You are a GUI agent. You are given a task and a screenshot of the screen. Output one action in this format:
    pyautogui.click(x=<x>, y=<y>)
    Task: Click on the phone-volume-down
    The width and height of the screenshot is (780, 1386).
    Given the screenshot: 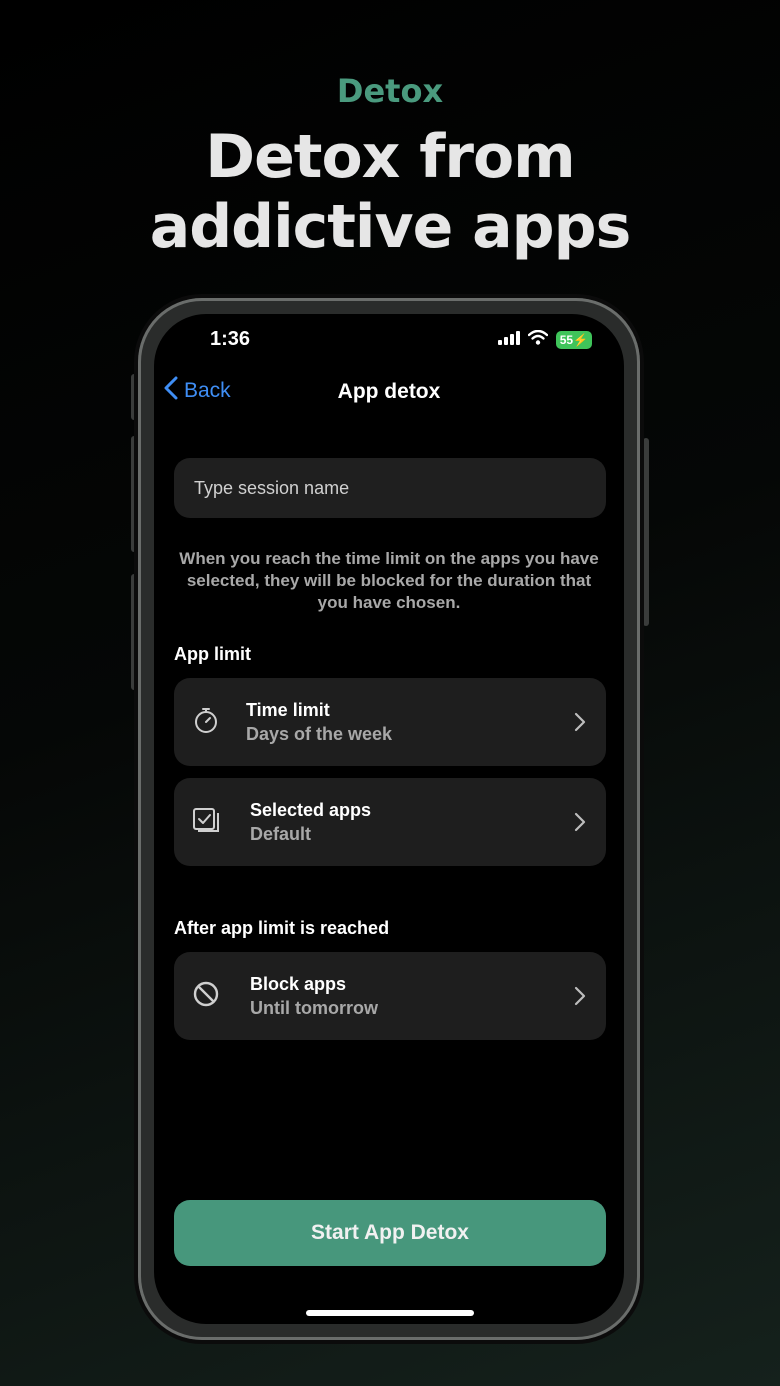 What is the action you would take?
    pyautogui.click(x=134, y=632)
    